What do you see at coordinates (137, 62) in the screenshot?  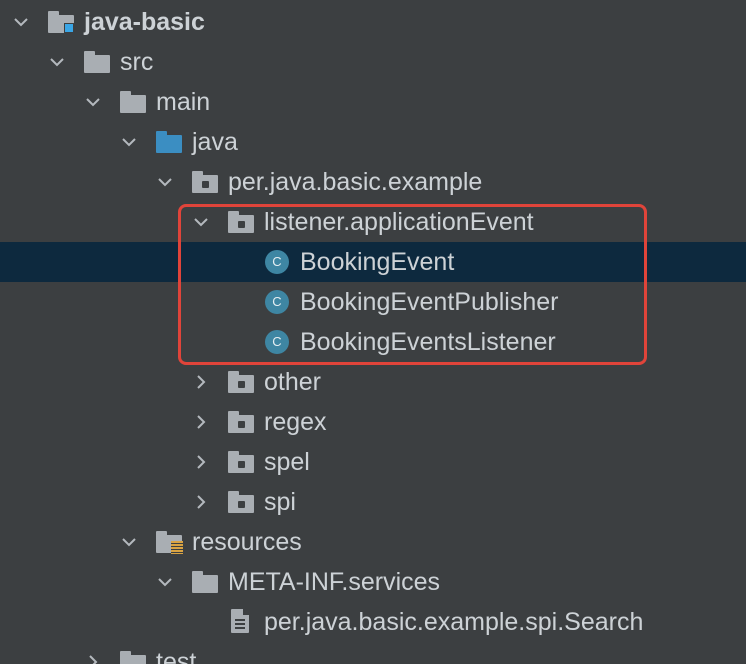 I see `tree-row-label: src` at bounding box center [137, 62].